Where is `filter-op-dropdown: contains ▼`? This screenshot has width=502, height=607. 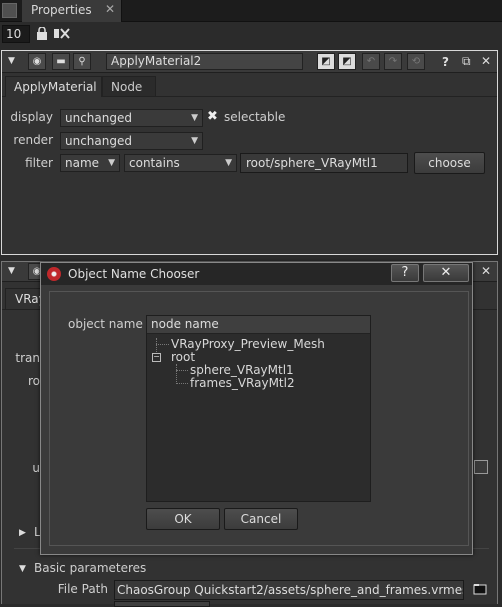 filter-op-dropdown: contains ▼ is located at coordinates (180, 163).